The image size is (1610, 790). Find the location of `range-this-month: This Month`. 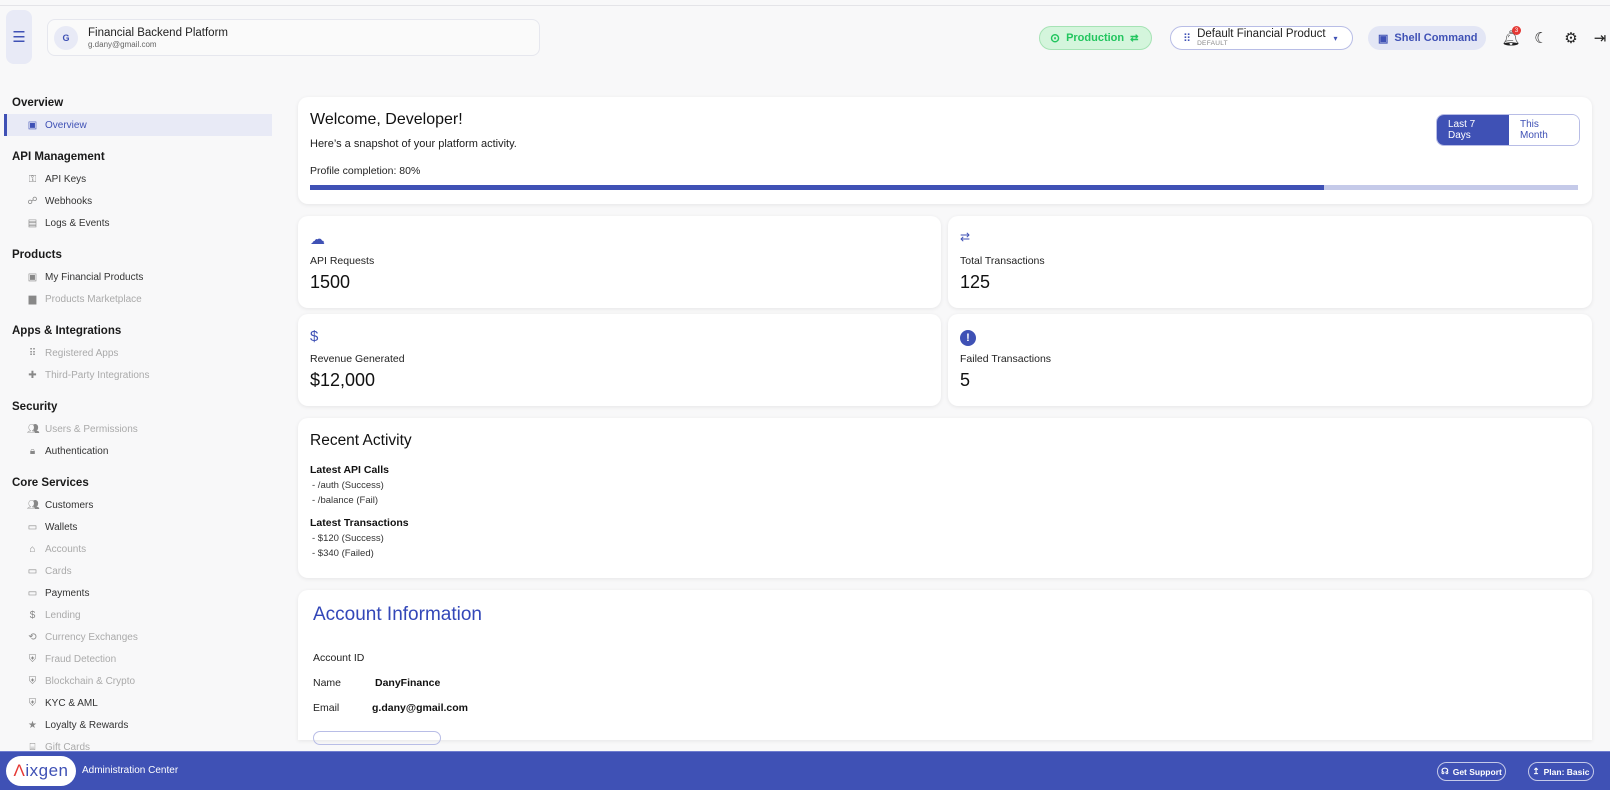

range-this-month: This Month is located at coordinates (1544, 130).